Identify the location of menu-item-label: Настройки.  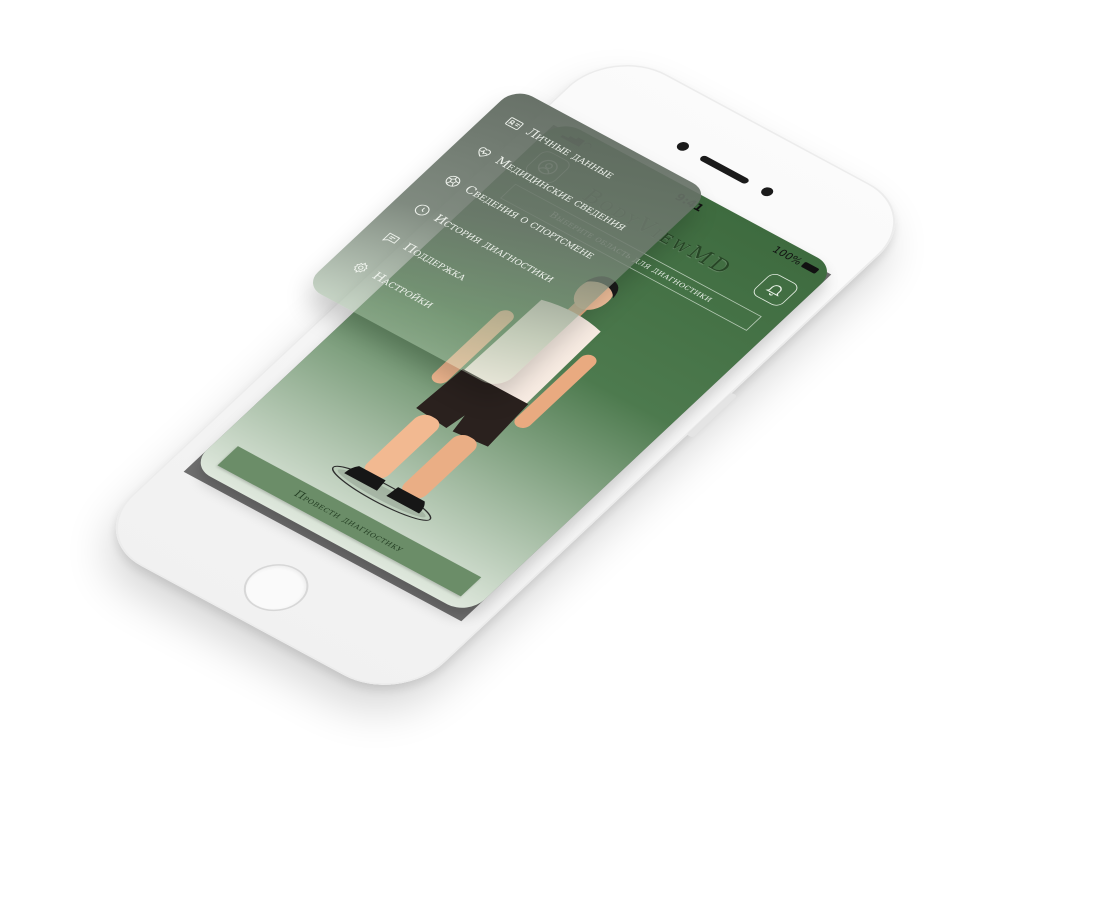
(403, 290).